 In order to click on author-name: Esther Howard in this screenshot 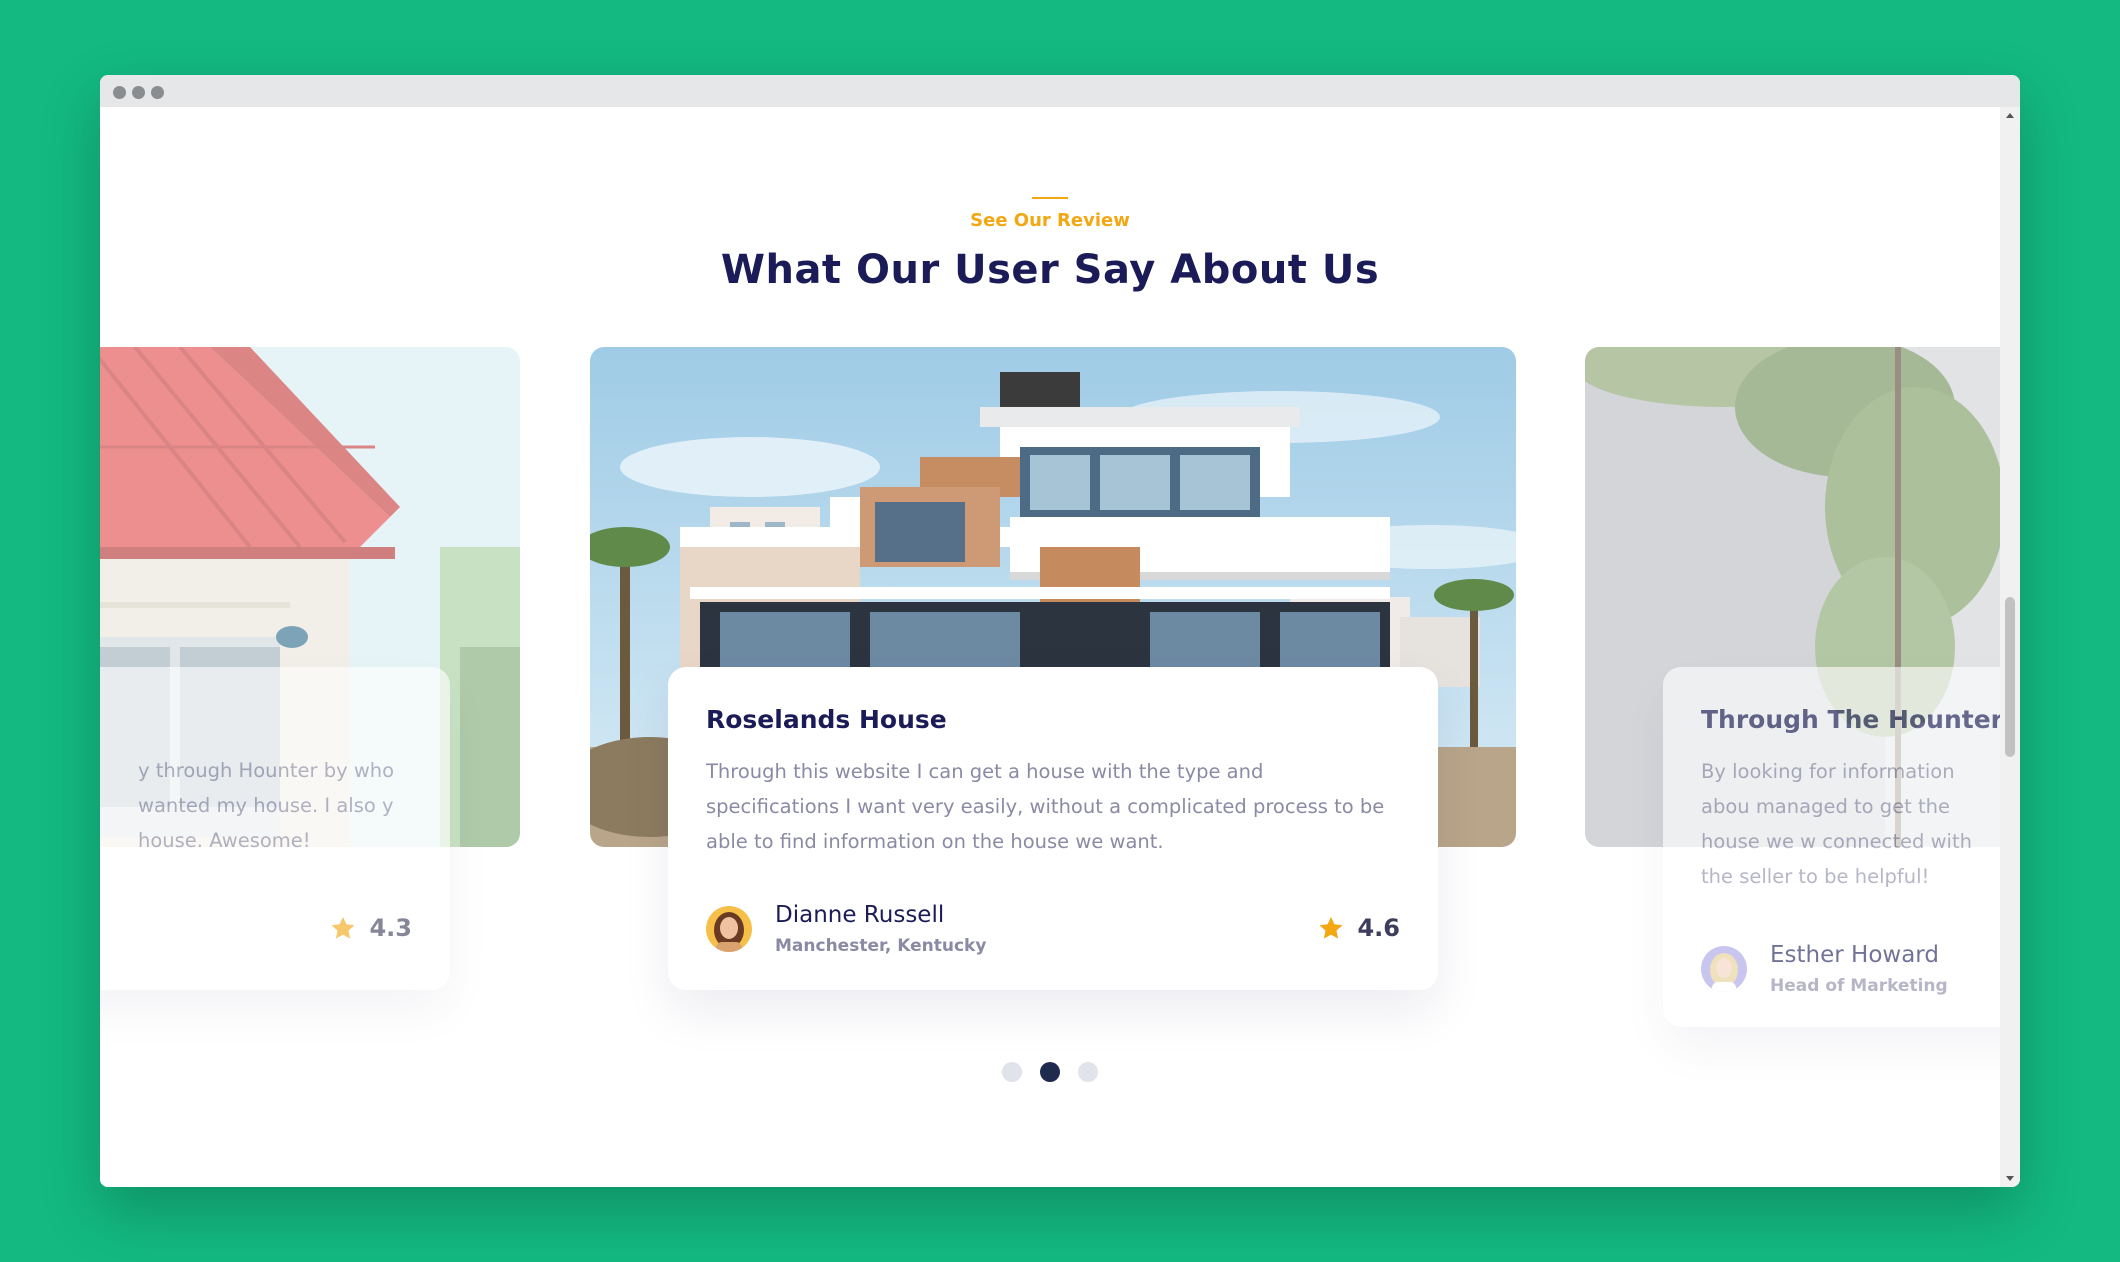, I will do `click(1854, 955)`.